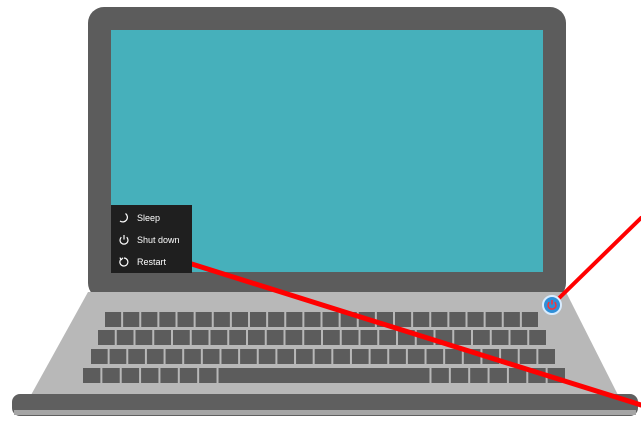 The height and width of the screenshot is (437, 641). What do you see at coordinates (124, 262) in the screenshot?
I see `restart-icon` at bounding box center [124, 262].